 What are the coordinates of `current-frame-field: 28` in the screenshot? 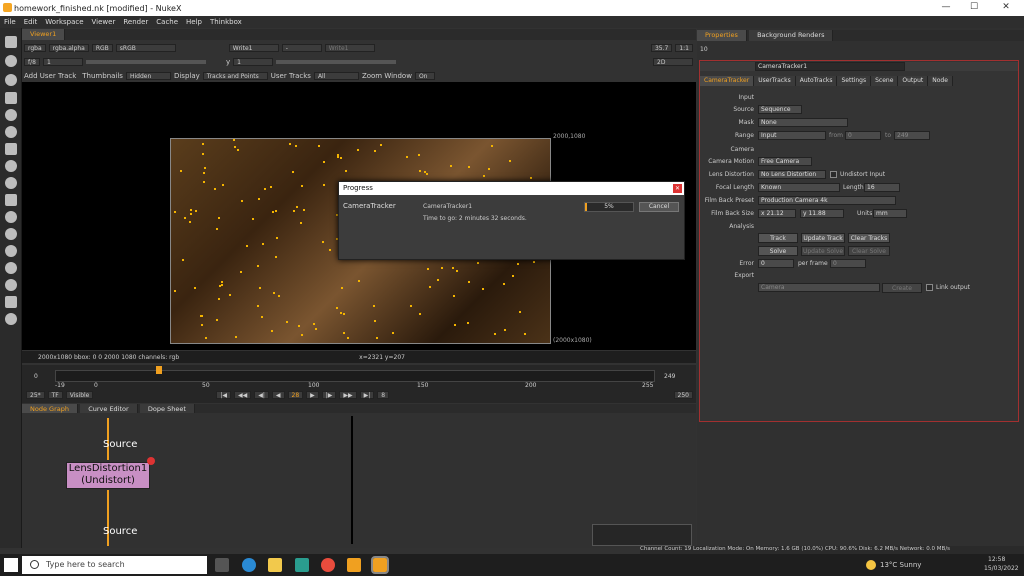 It's located at (295, 395).